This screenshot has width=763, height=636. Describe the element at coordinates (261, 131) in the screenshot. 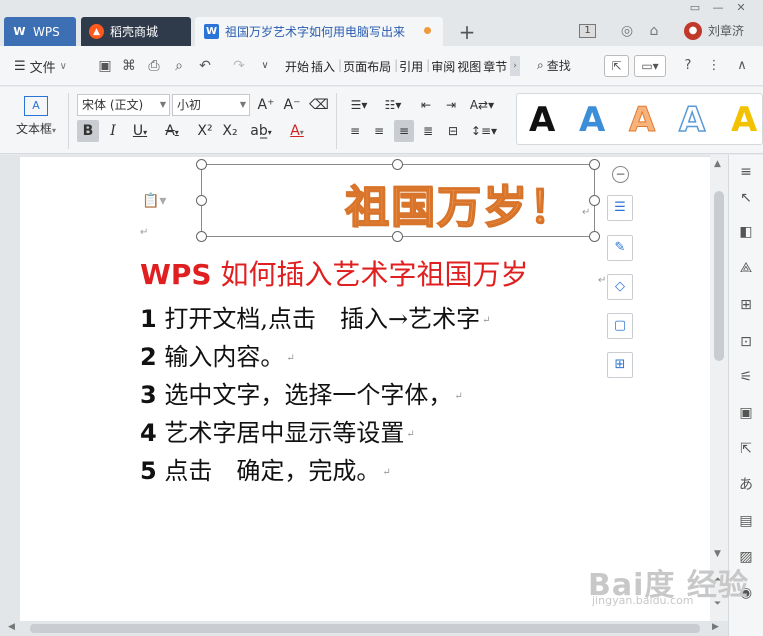

I see `phonetic-guide-button: ab̲▾` at that location.